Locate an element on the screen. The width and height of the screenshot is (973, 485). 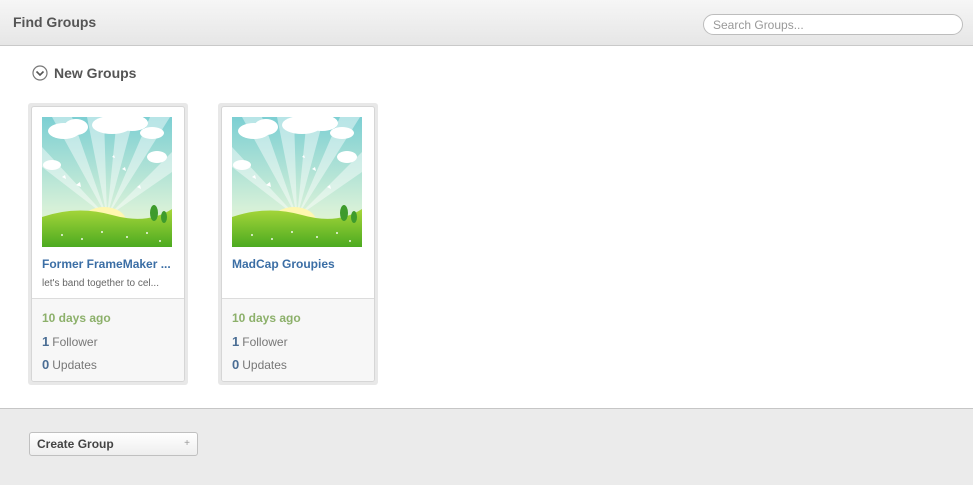
create-group-button: Create Group + is located at coordinates (113, 444).